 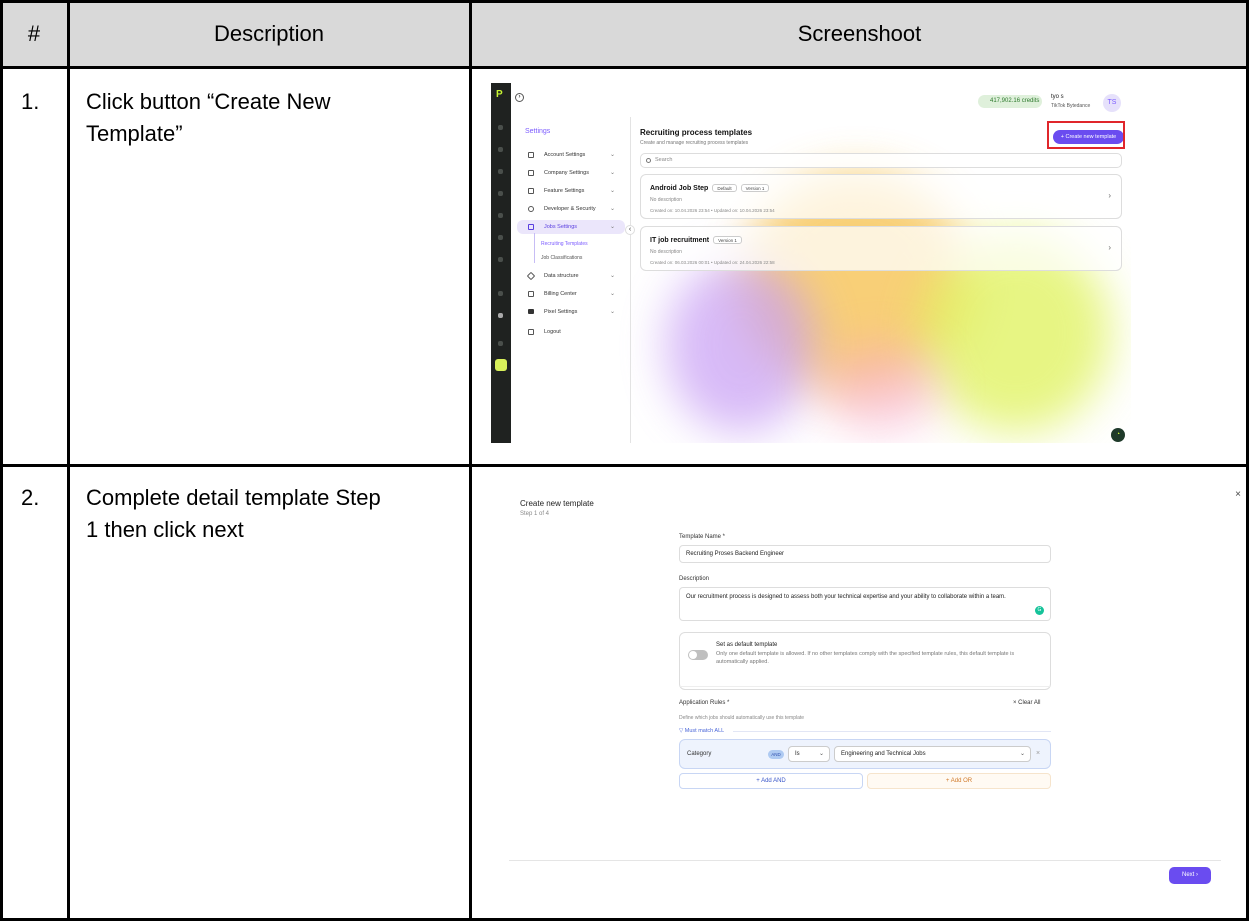 I want to click on template-title: Android Job Step, so click(x=679, y=188).